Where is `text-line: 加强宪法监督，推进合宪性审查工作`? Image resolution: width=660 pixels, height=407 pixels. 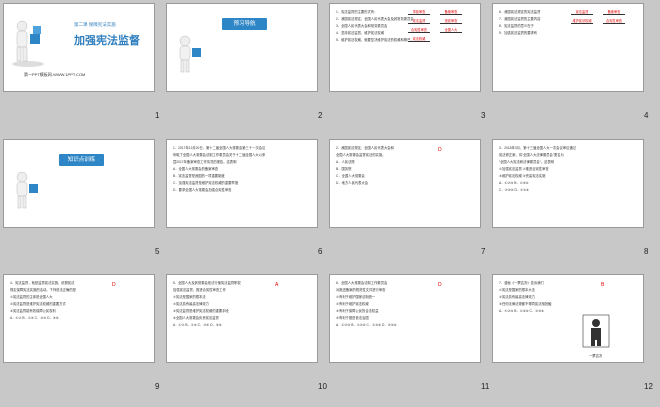 text-line: 加强宪法监督，推进合宪性审查工作 is located at coordinates (199, 290).